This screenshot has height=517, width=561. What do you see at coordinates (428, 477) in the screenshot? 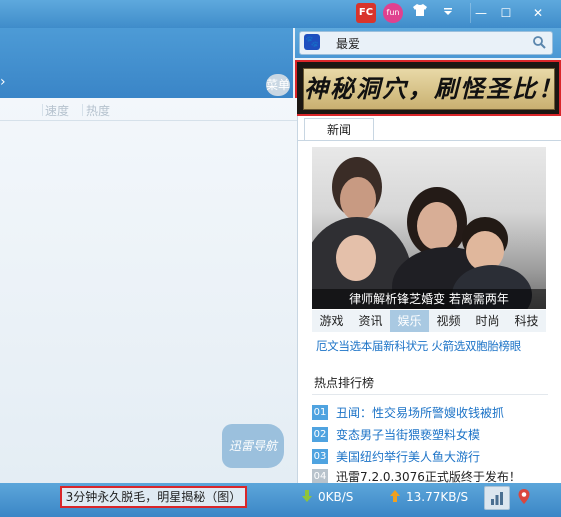
I see `hot-item-text: 迅雷7.2.0.3076正式版终于发布！` at bounding box center [428, 477].